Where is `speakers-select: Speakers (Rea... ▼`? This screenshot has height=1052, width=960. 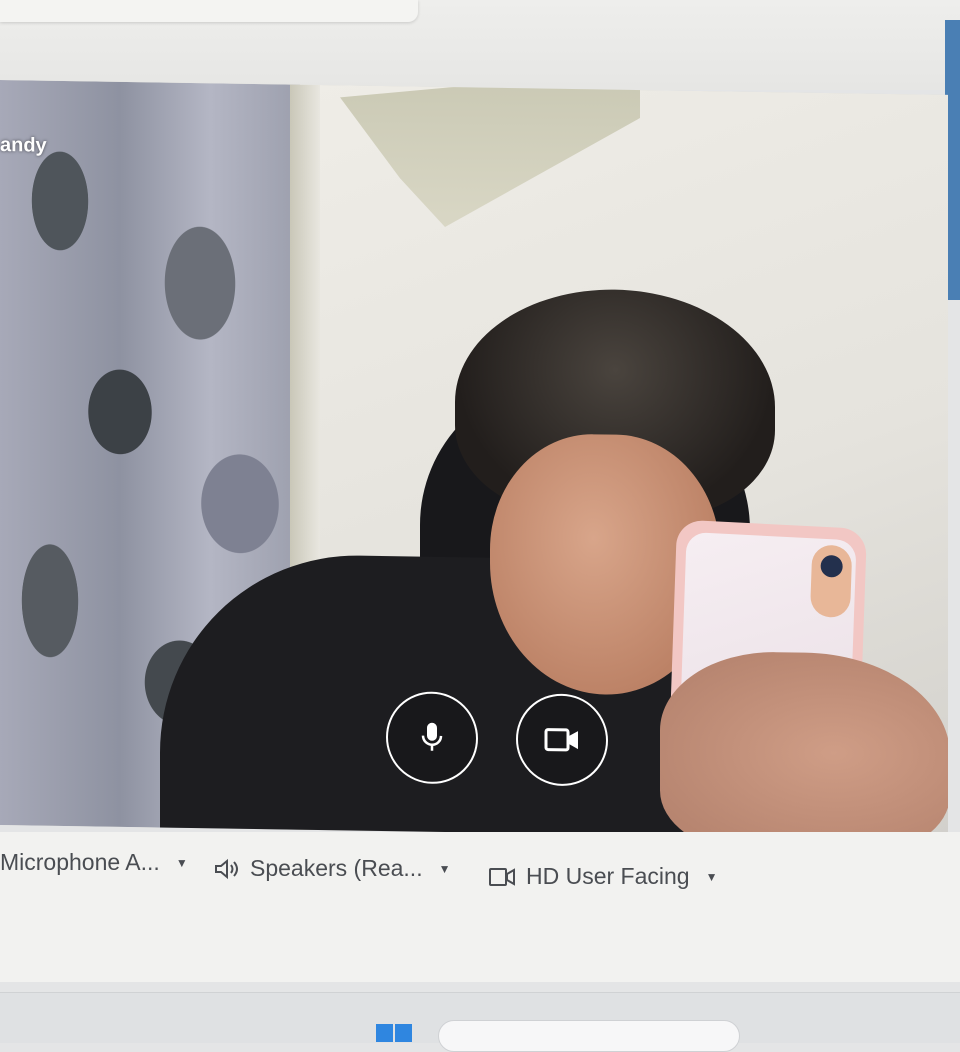
speakers-select: Speakers (Rea... ▼ is located at coordinates (332, 868).